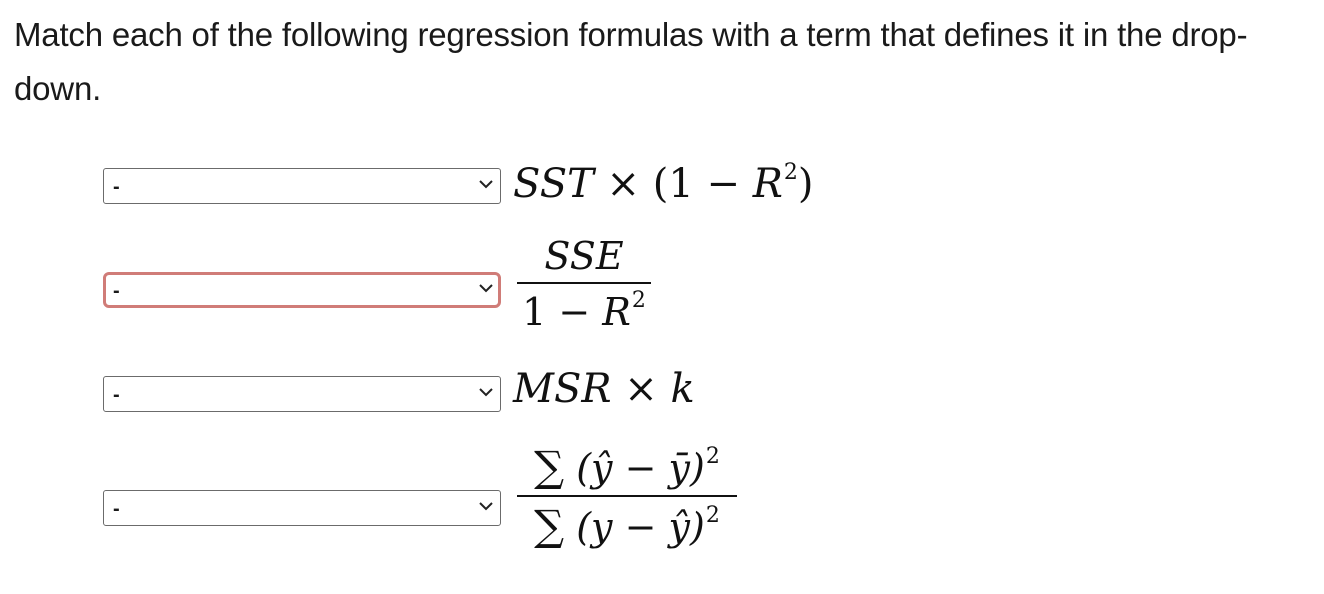 The width and height of the screenshot is (1324, 594). I want to click on term-dropdown-2: -, so click(302, 290).